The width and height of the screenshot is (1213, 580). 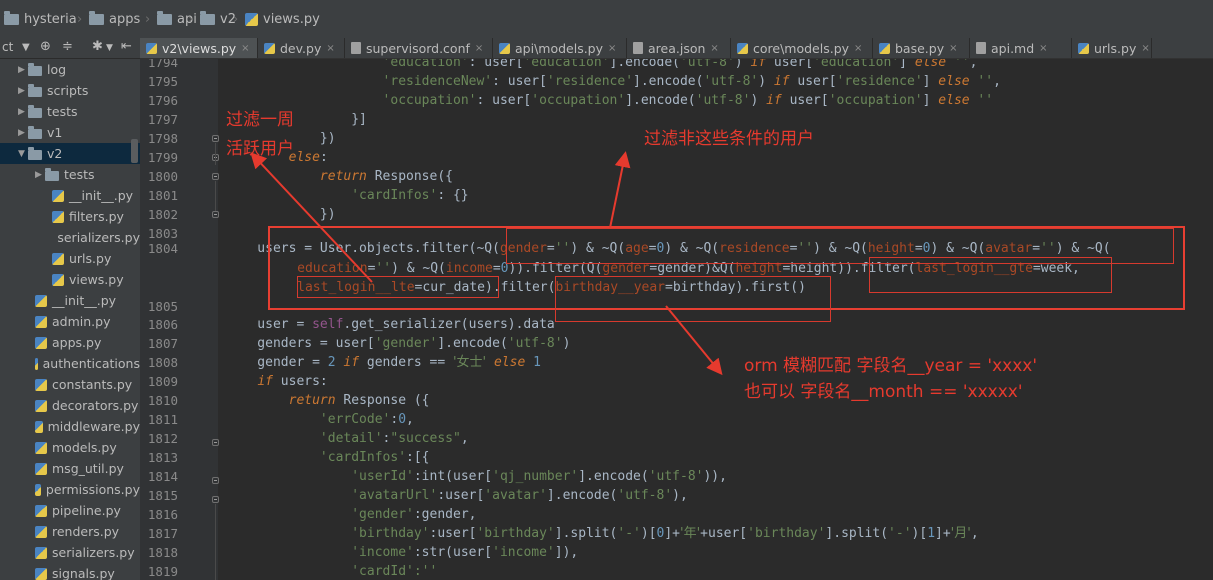 What do you see at coordinates (320, 419) in the screenshot?
I see `code-line: 'errCode':0,` at bounding box center [320, 419].